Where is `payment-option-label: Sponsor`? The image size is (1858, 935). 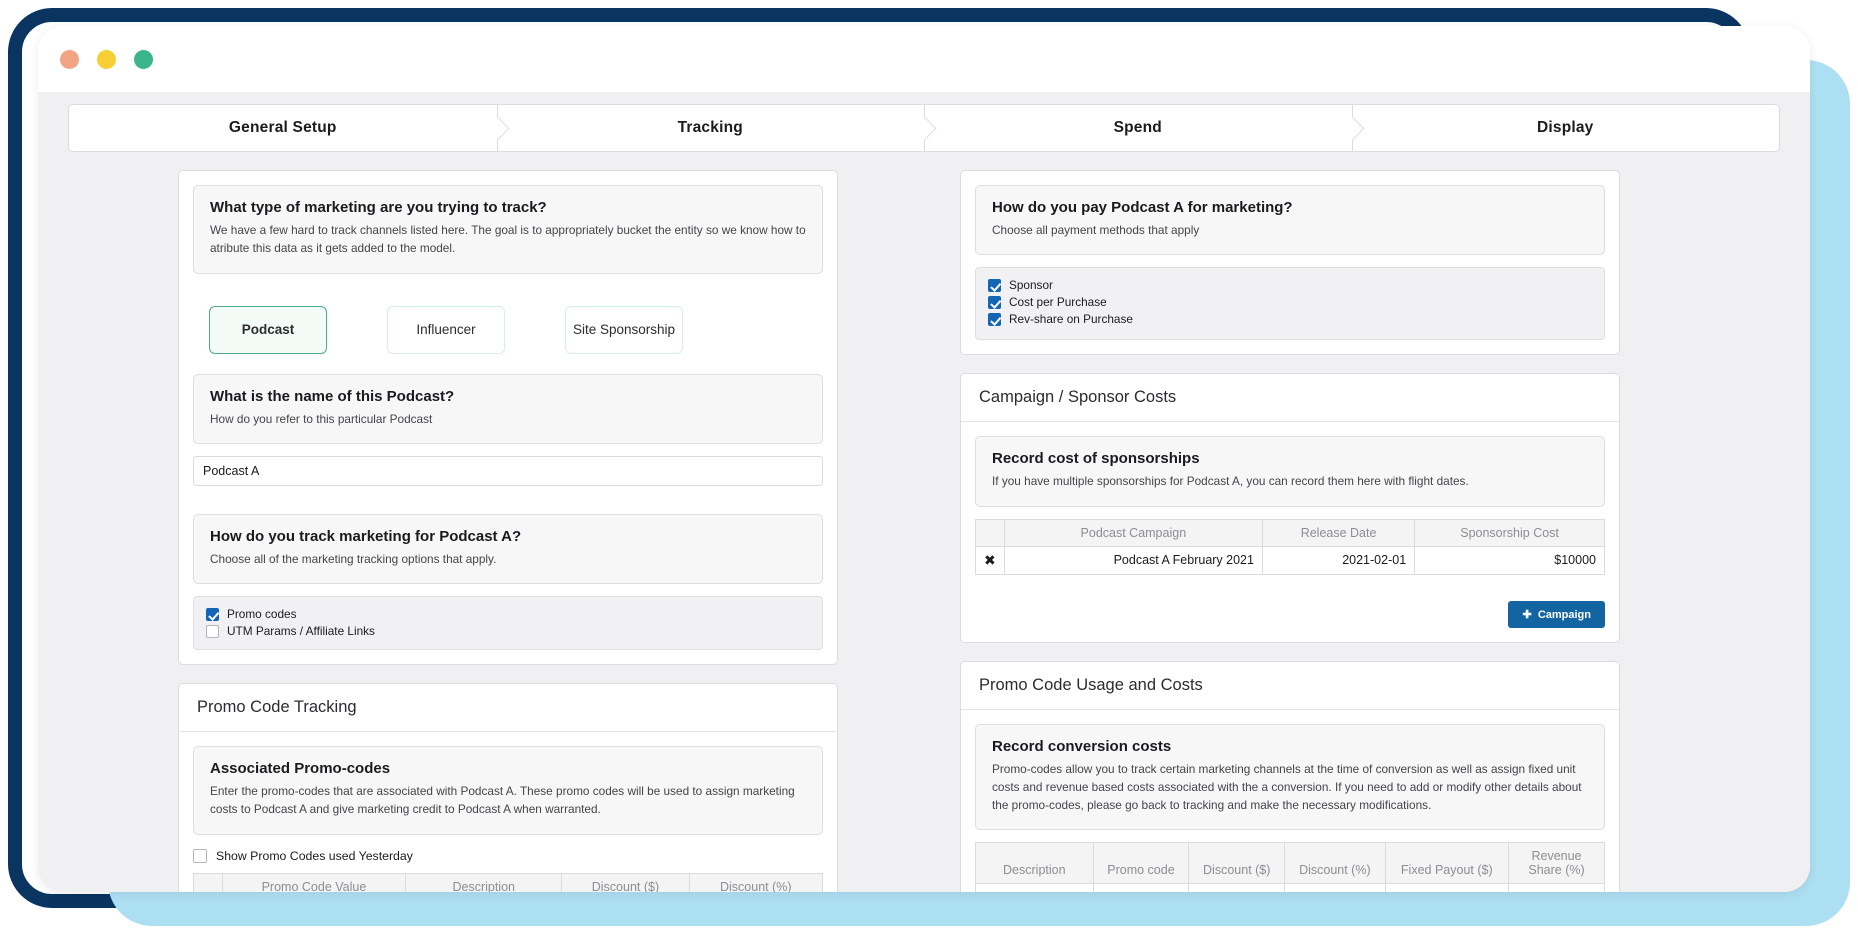 payment-option-label: Sponsor is located at coordinates (1031, 285).